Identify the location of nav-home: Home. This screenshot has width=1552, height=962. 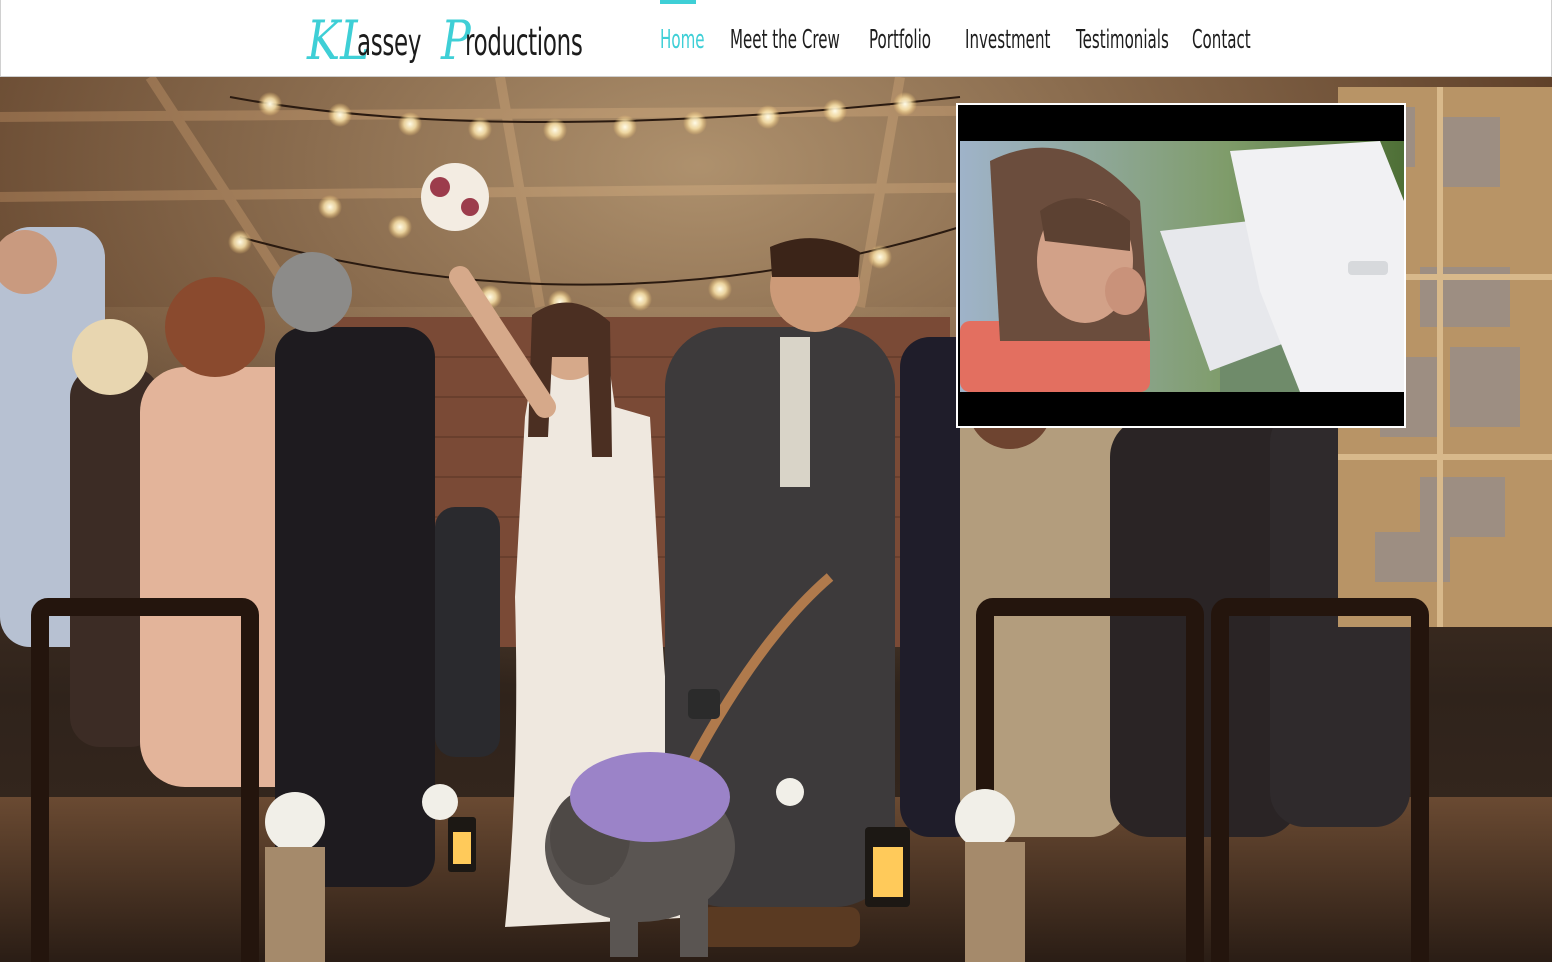
(698, 38).